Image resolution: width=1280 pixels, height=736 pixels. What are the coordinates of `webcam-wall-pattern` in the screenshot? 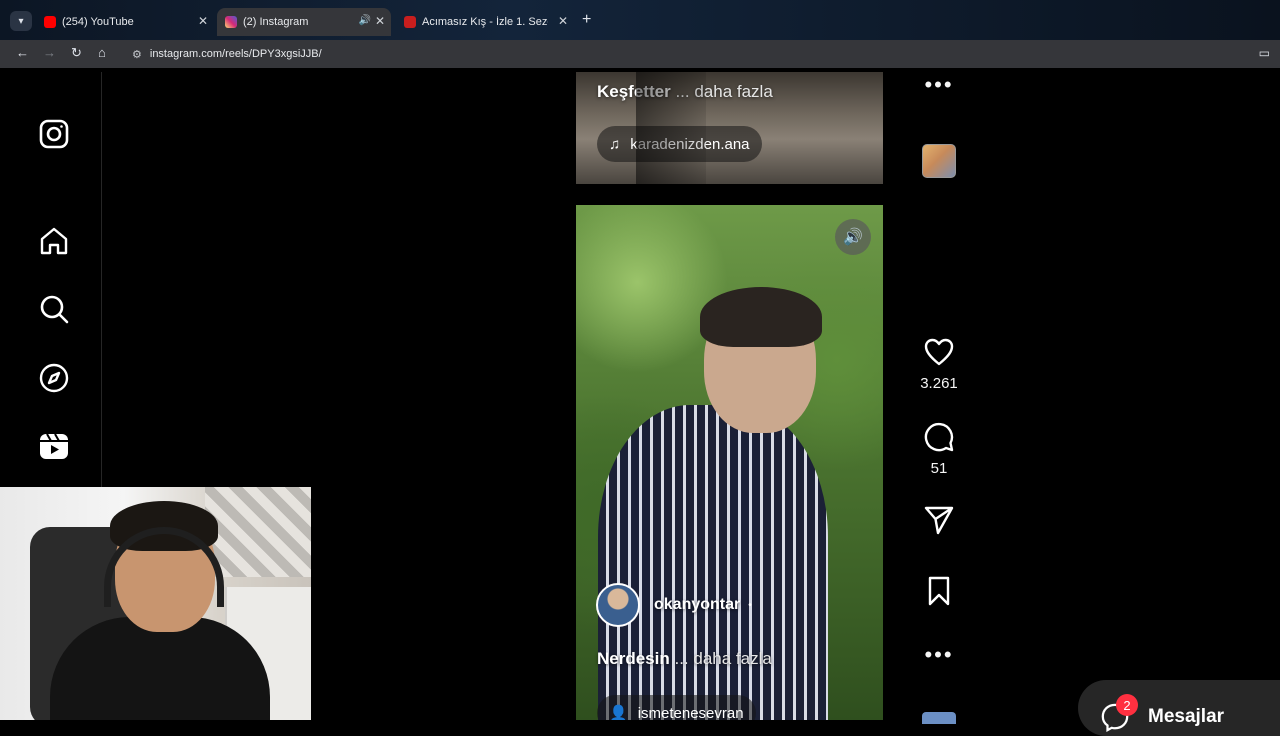 It's located at (258, 532).